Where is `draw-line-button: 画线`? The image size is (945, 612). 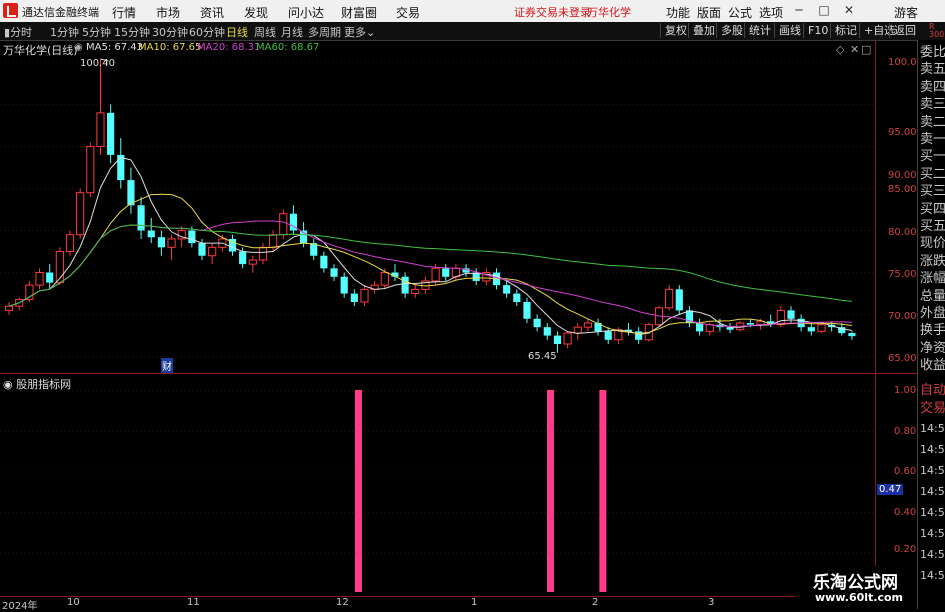
draw-line-button: 画线 is located at coordinates (789, 30).